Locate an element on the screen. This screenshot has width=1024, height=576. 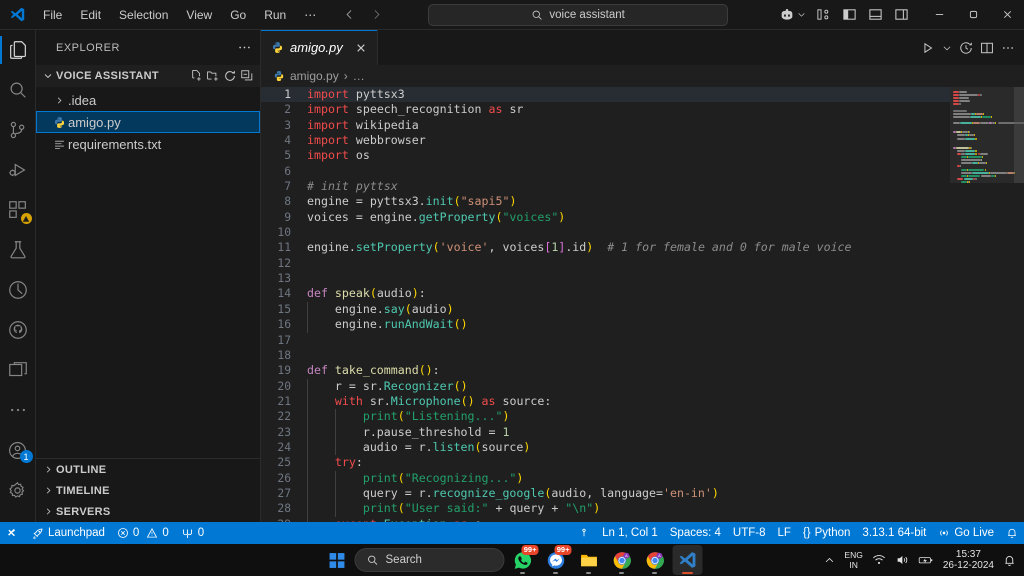
status-indentation: Spaces: 4 is located at coordinates (695, 533).